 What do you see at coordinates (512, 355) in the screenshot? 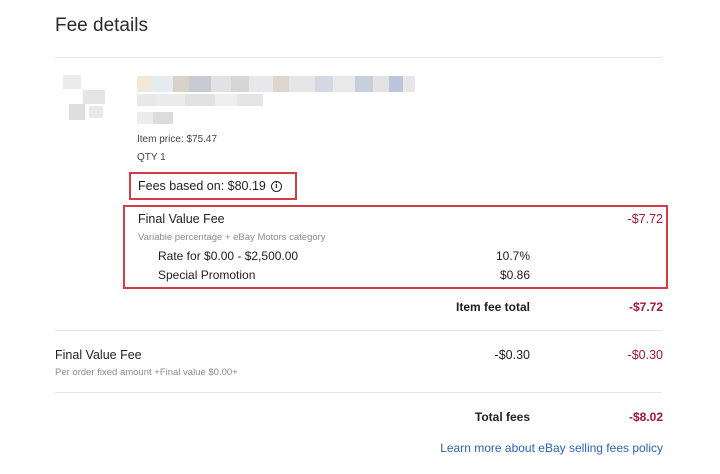
I see `order-final-value-fee-amount: -$0.30` at bounding box center [512, 355].